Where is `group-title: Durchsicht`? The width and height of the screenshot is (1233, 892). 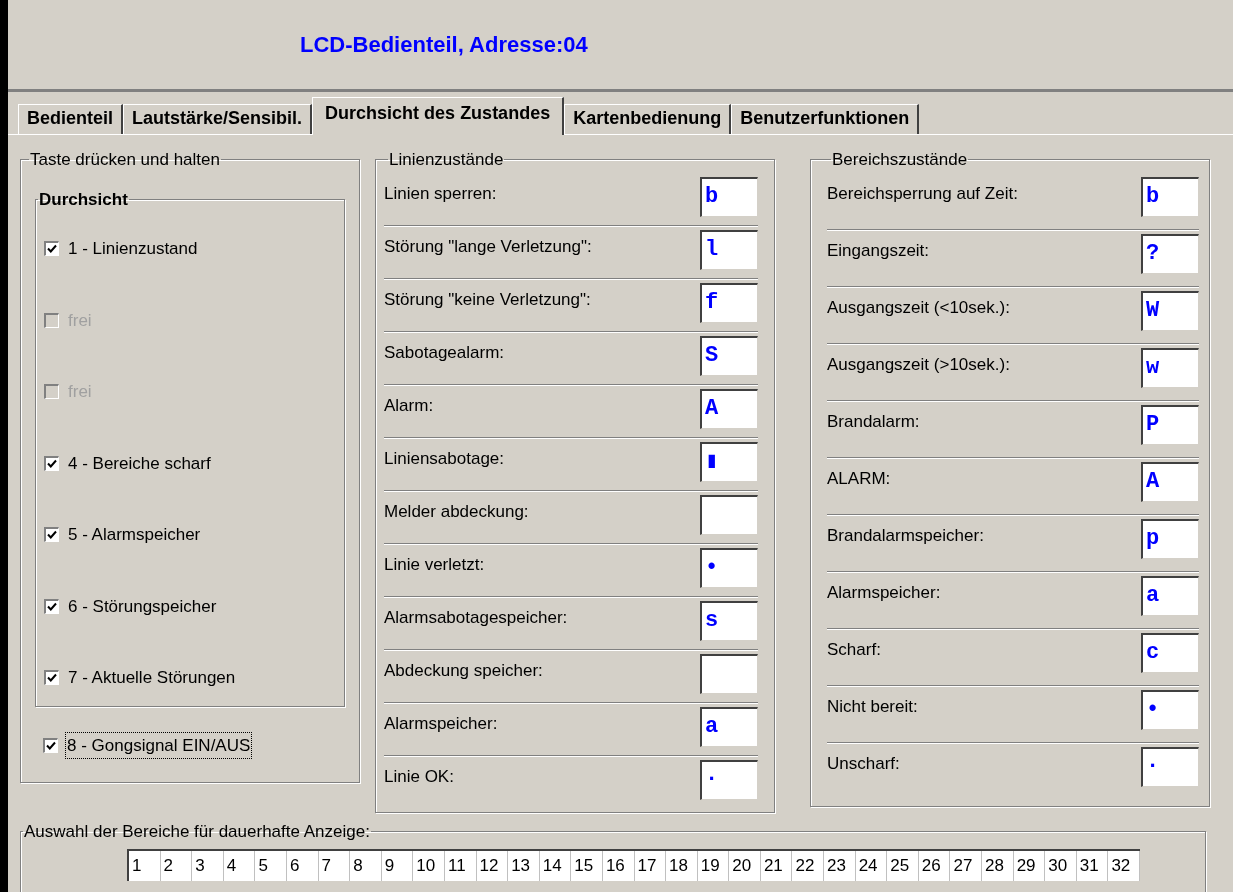
group-title: Durchsicht is located at coordinates (83, 199).